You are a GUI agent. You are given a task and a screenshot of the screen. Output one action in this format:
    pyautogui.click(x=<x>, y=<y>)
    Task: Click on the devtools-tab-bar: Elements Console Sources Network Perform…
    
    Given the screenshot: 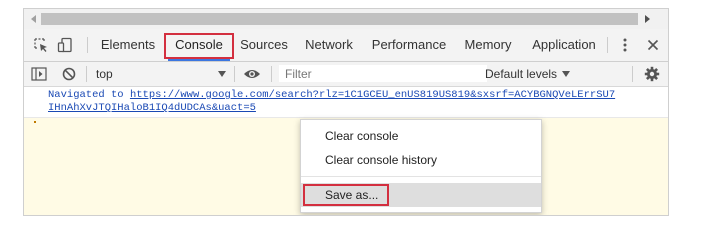 What is the action you would take?
    pyautogui.click(x=346, y=45)
    